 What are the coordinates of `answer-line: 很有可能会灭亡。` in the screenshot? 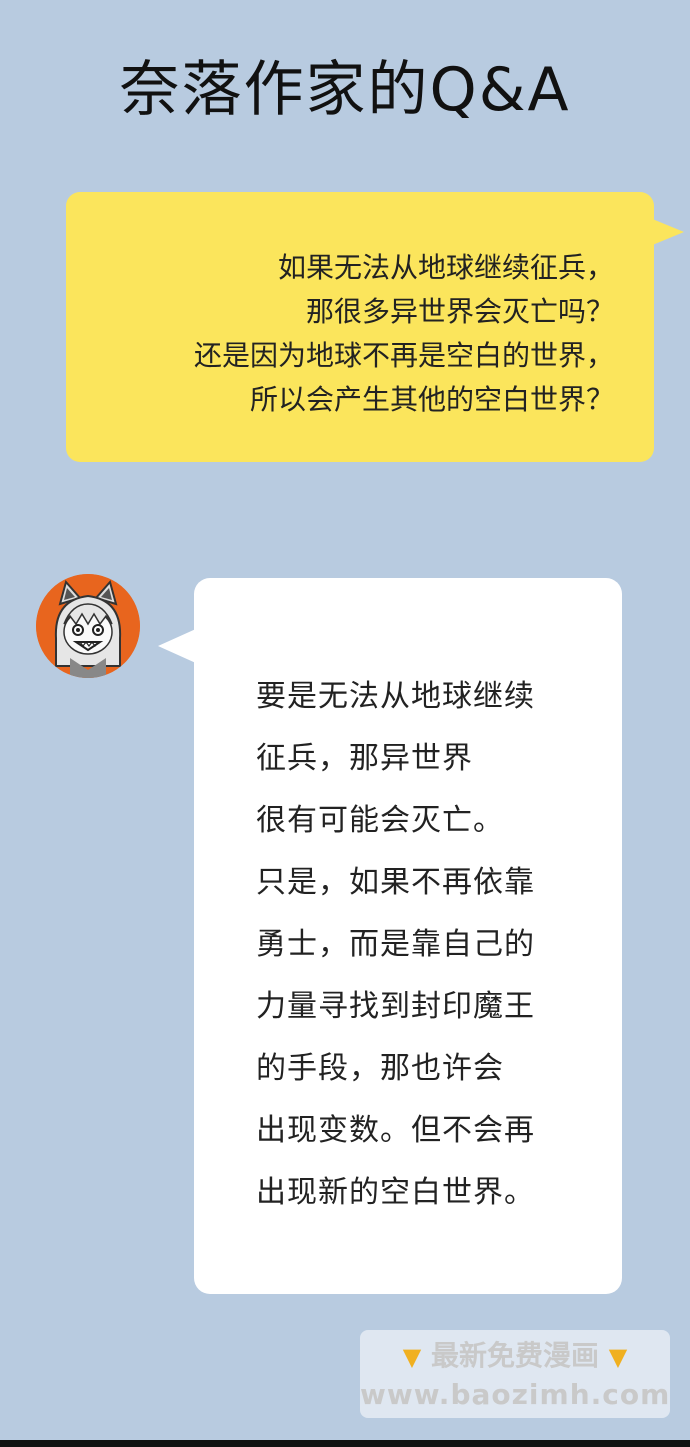 It's located at (380, 820).